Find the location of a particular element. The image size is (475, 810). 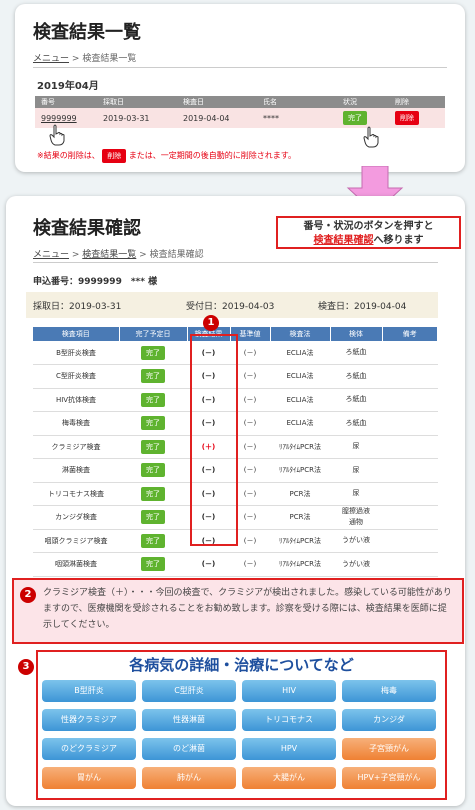

test-item: 咽頭クラミジア検査 is located at coordinates (76, 541).